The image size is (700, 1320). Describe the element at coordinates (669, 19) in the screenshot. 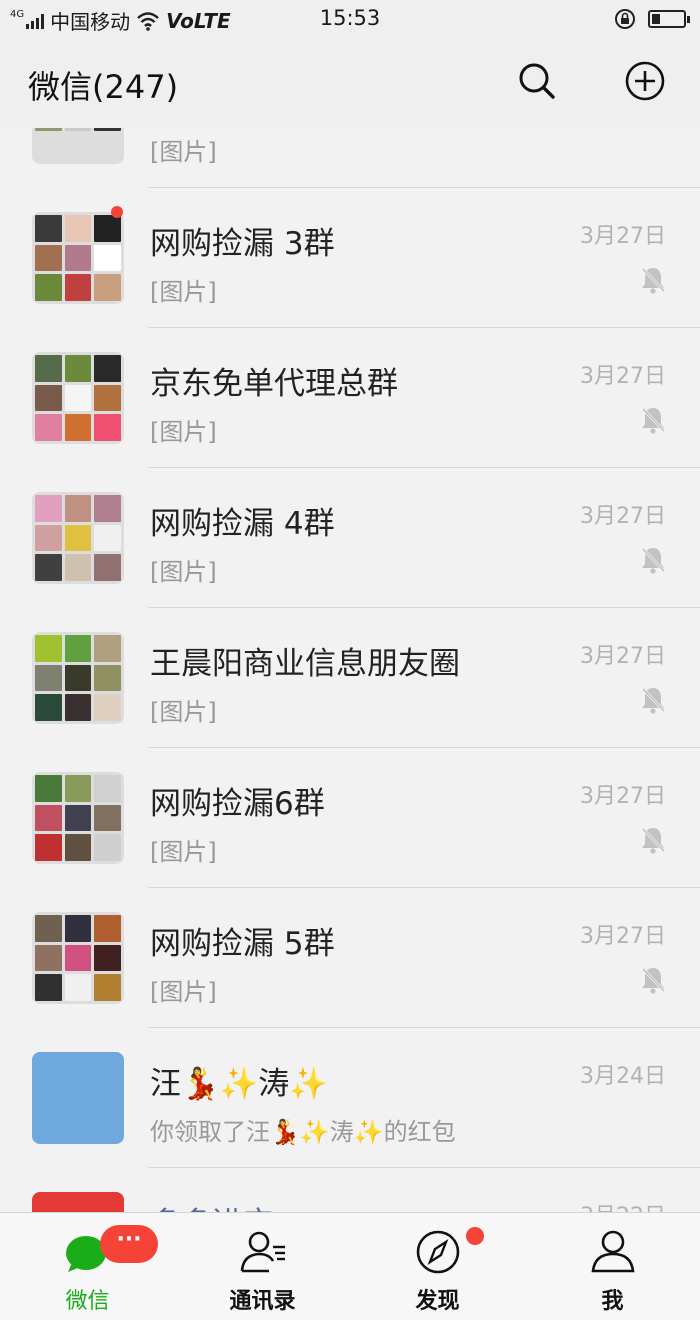

I see `battery-icon` at that location.